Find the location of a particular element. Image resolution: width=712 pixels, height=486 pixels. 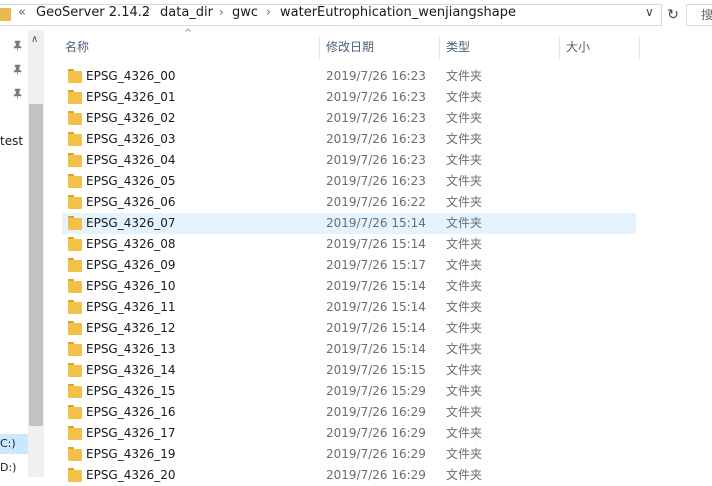

nav-drive-d: D:) is located at coordinates (14, 468).